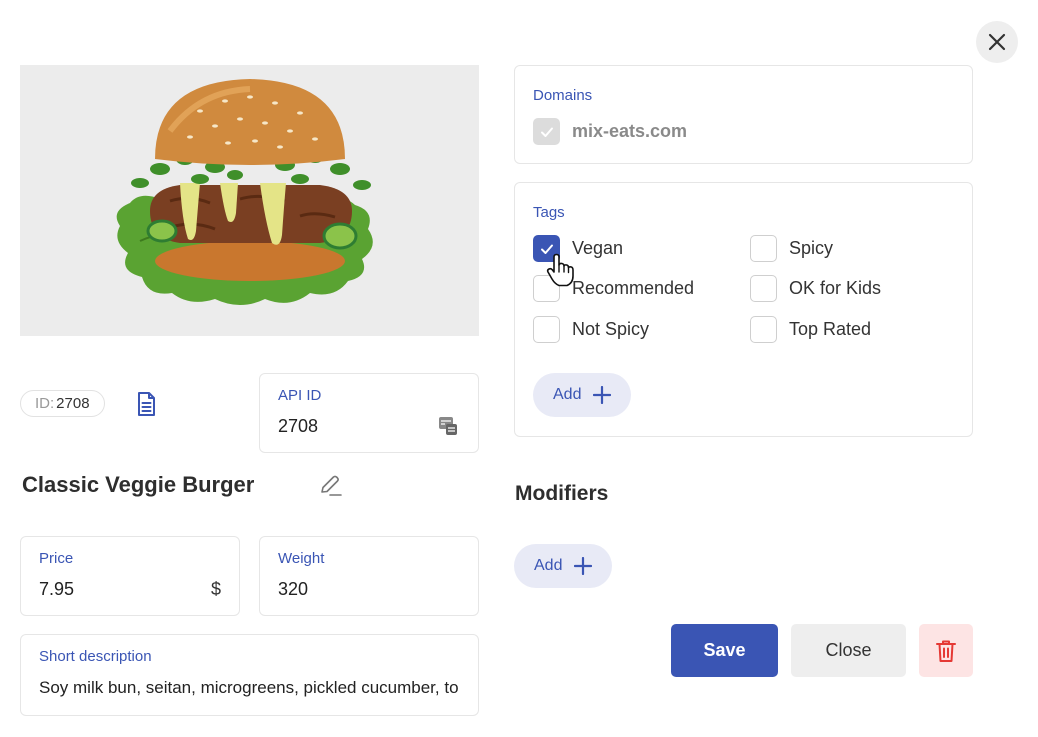 This screenshot has width=1038, height=737. What do you see at coordinates (146, 404) in the screenshot?
I see `document-icon` at bounding box center [146, 404].